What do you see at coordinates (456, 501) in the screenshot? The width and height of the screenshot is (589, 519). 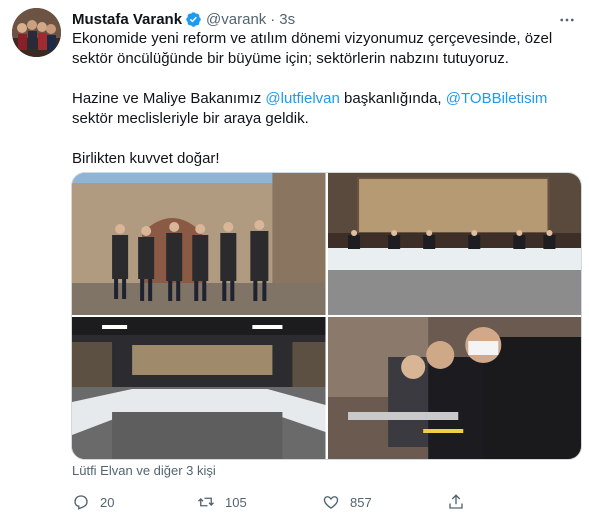 I see `share-icon` at bounding box center [456, 501].